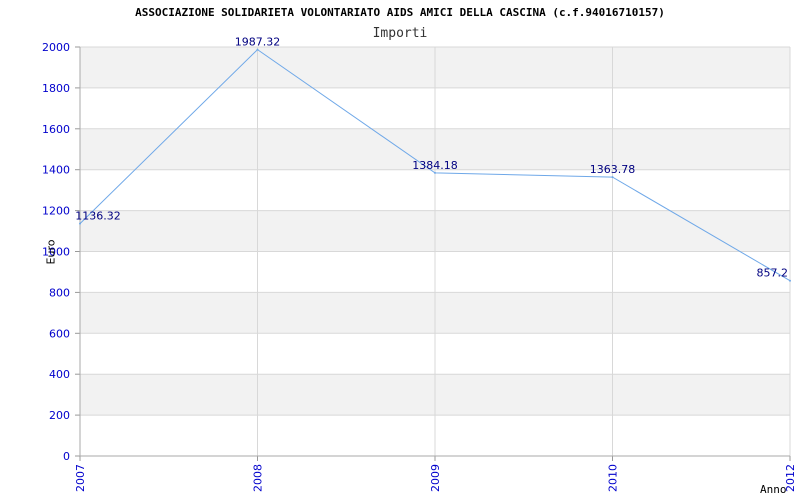 The image size is (800, 500). Describe the element at coordinates (773, 273) in the screenshot. I see `data-label: 857.2` at that location.